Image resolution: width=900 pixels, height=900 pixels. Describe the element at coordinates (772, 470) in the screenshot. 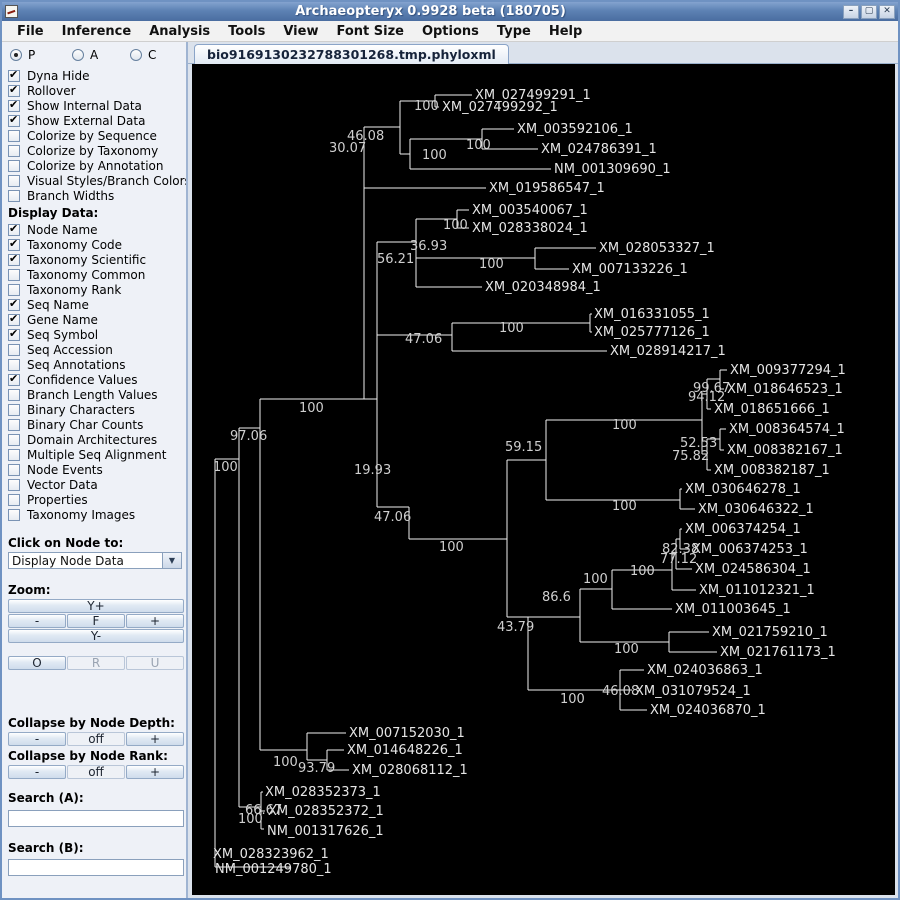

I see `leaf-label: XM_008382187_1` at that location.